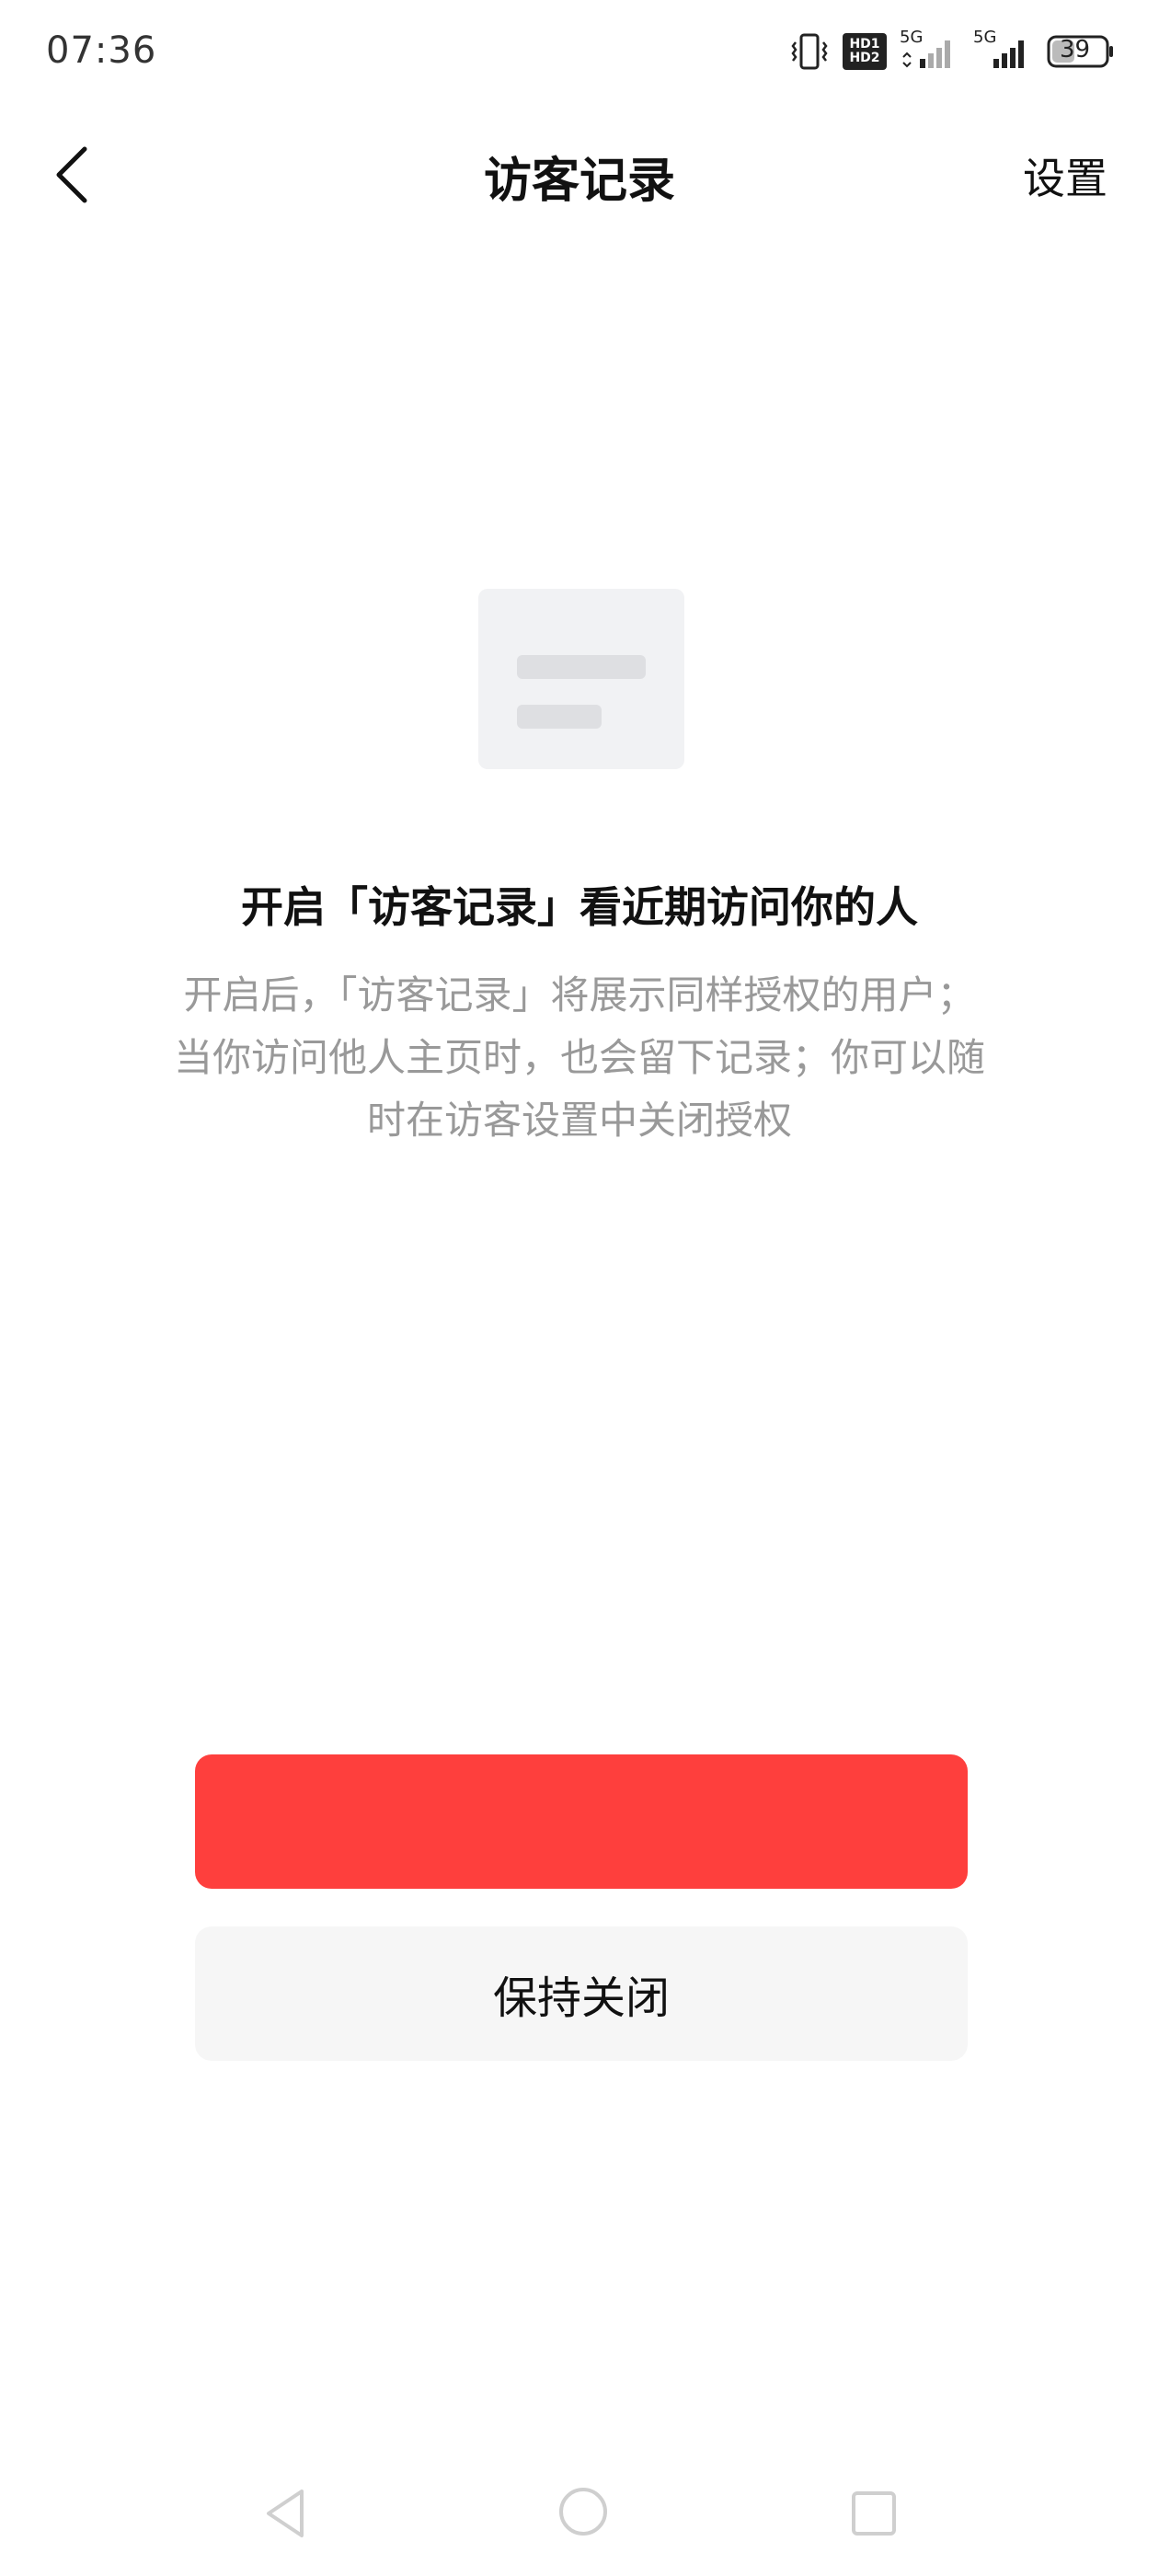 The image size is (1159, 2576). I want to click on battery-icon: 39, so click(1081, 51).